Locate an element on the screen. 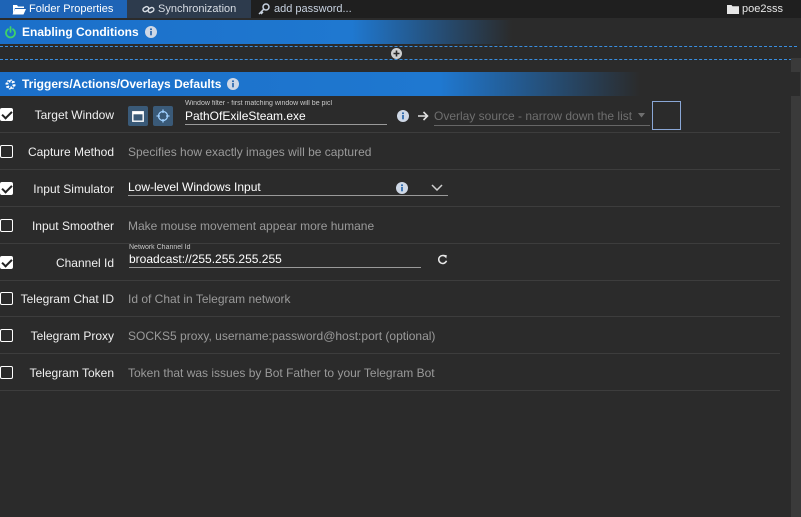  crosshair-icon is located at coordinates (163, 116).